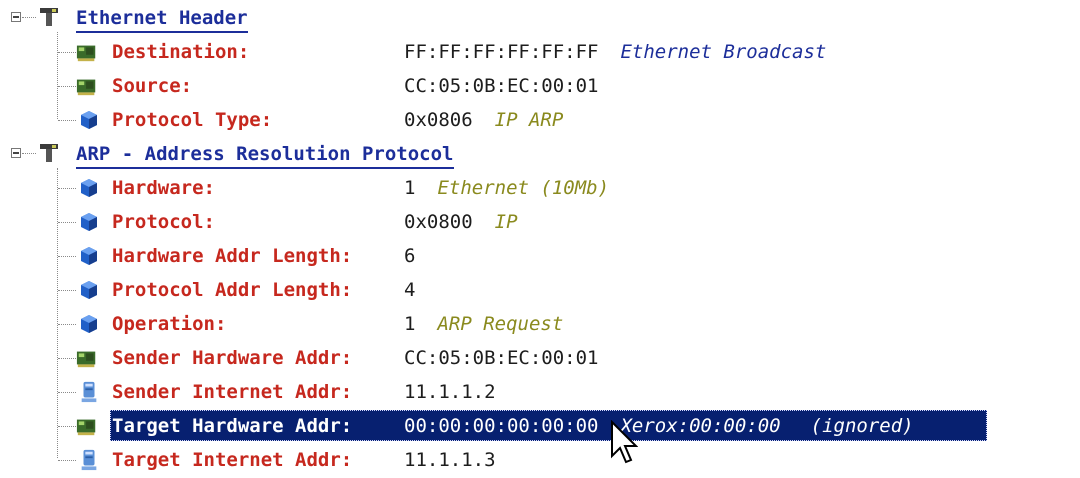 The height and width of the screenshot is (478, 1080). I want to click on field-value: 0x0800, so click(438, 222).